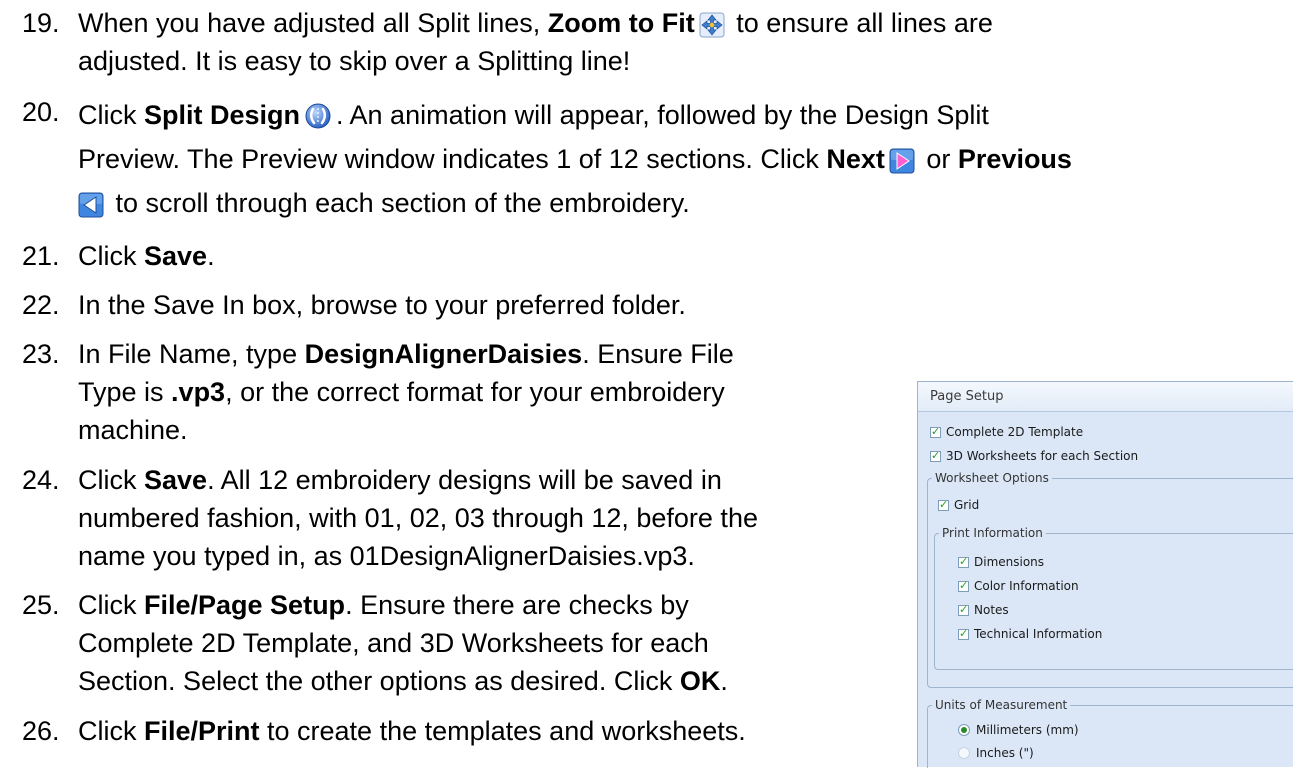 The width and height of the screenshot is (1293, 768). I want to click on checkbox-label: 3D Worksheets for each Section, so click(1042, 456).